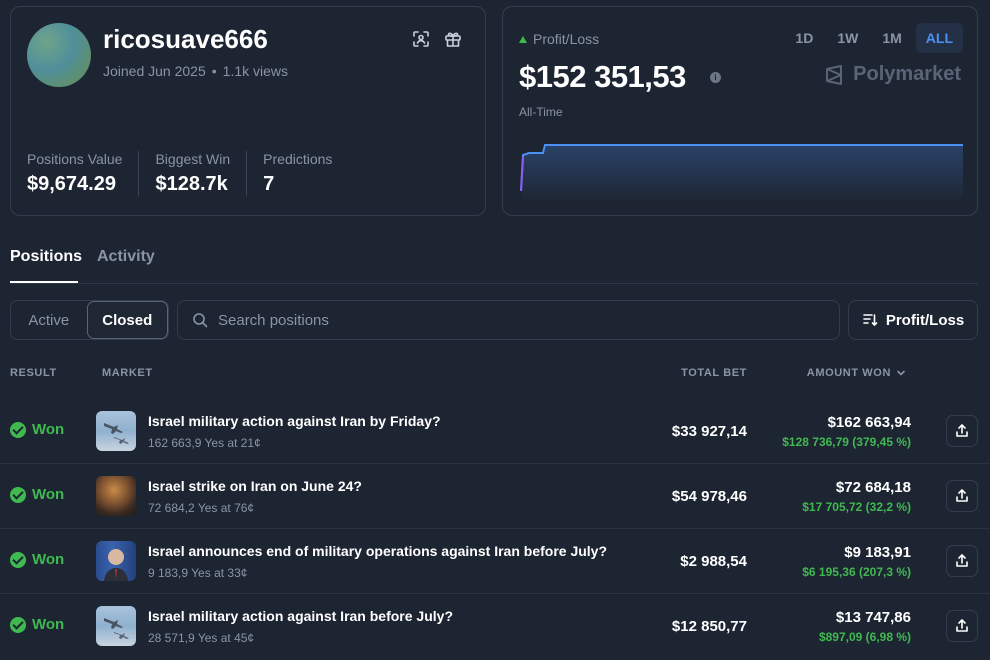  What do you see at coordinates (907, 74) in the screenshot?
I see `brand-name: Polymarket` at bounding box center [907, 74].